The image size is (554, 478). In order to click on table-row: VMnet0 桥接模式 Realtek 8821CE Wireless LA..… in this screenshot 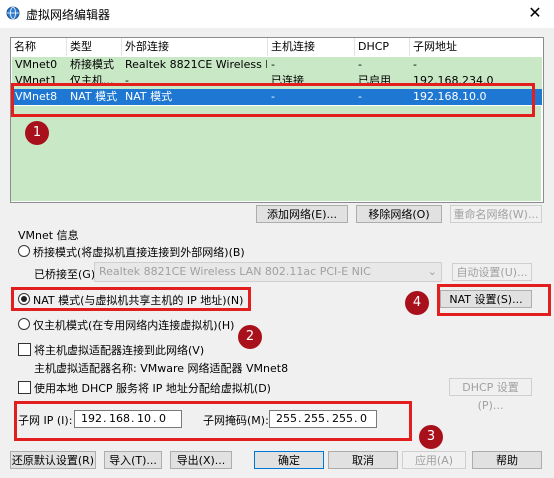, I will do `click(277, 65)`.